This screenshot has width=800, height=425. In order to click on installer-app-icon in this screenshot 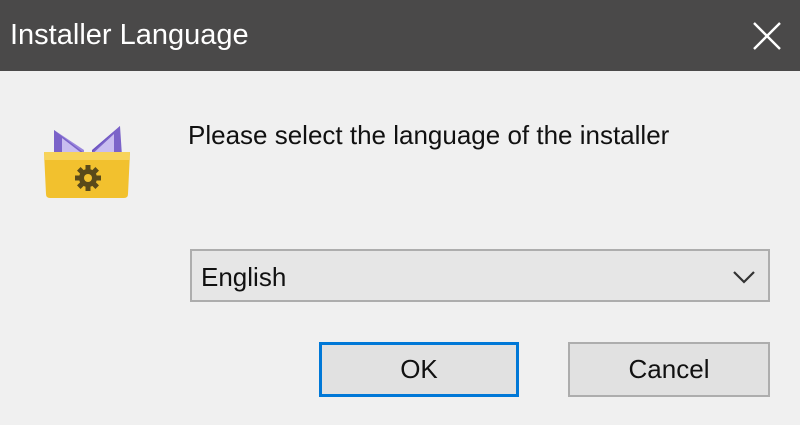, I will do `click(88, 161)`.